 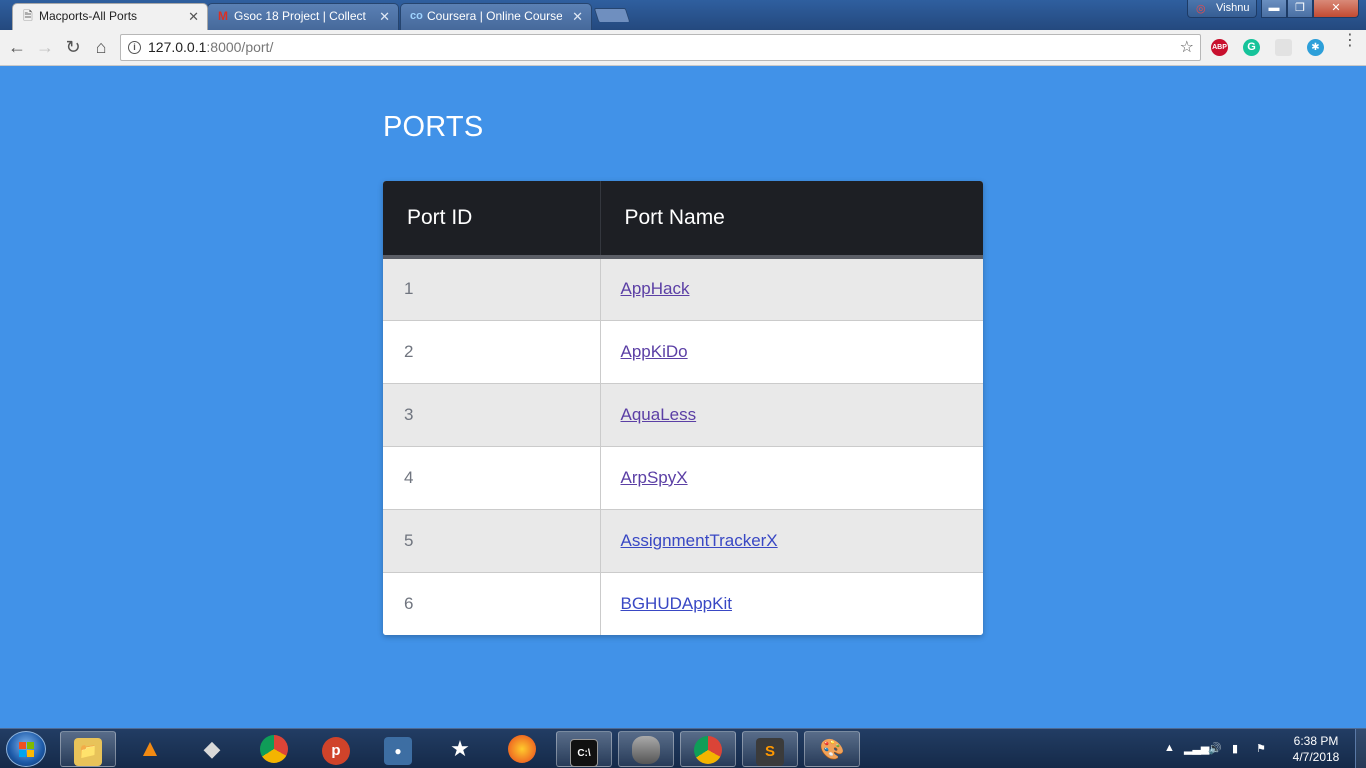 I want to click on menu-dots-icon: ⋮, so click(x=1350, y=41).